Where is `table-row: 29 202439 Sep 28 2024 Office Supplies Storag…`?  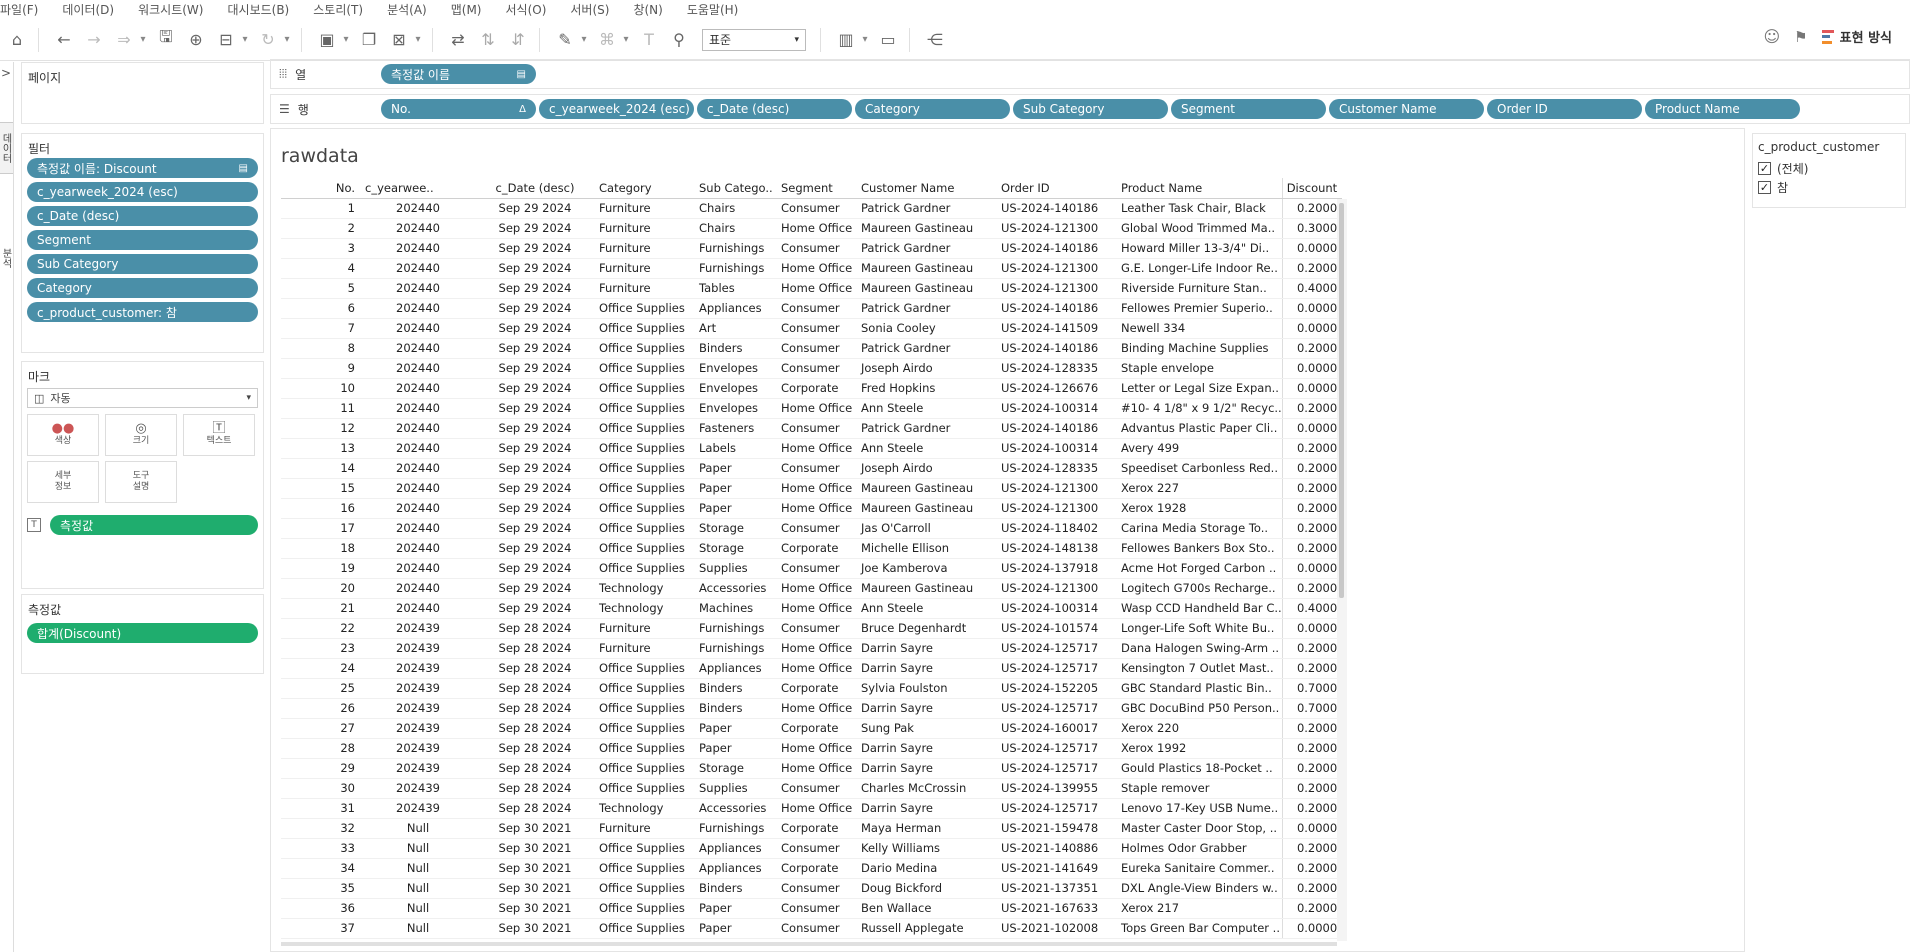
table-row: 29 202439 Sep 28 2024 Office Supplies Storag… is located at coordinates (812, 768).